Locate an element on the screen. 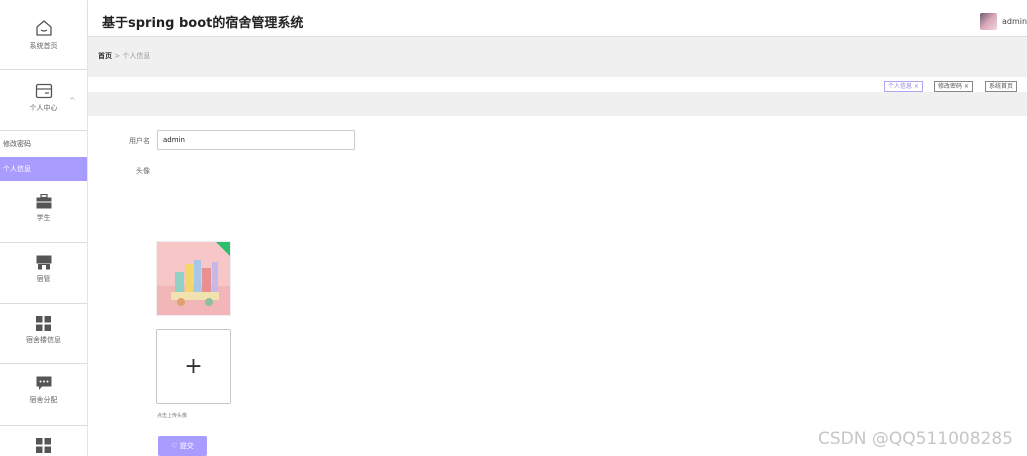  watermark: CSDN @QQ511008285 is located at coordinates (915, 439).